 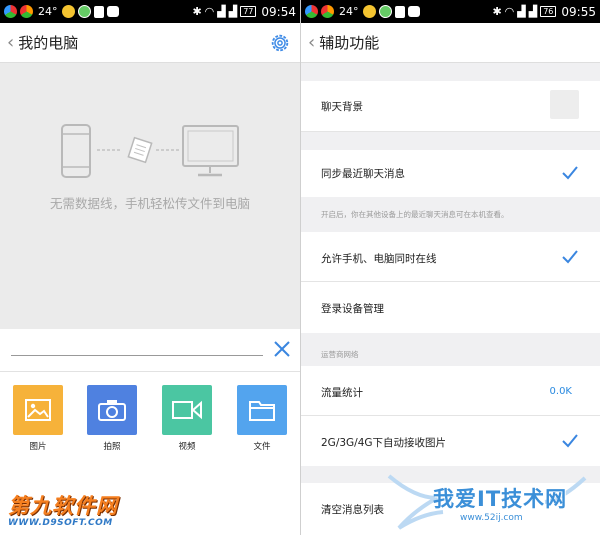 What do you see at coordinates (187, 447) in the screenshot?
I see `tool-label: 视频` at bounding box center [187, 447].